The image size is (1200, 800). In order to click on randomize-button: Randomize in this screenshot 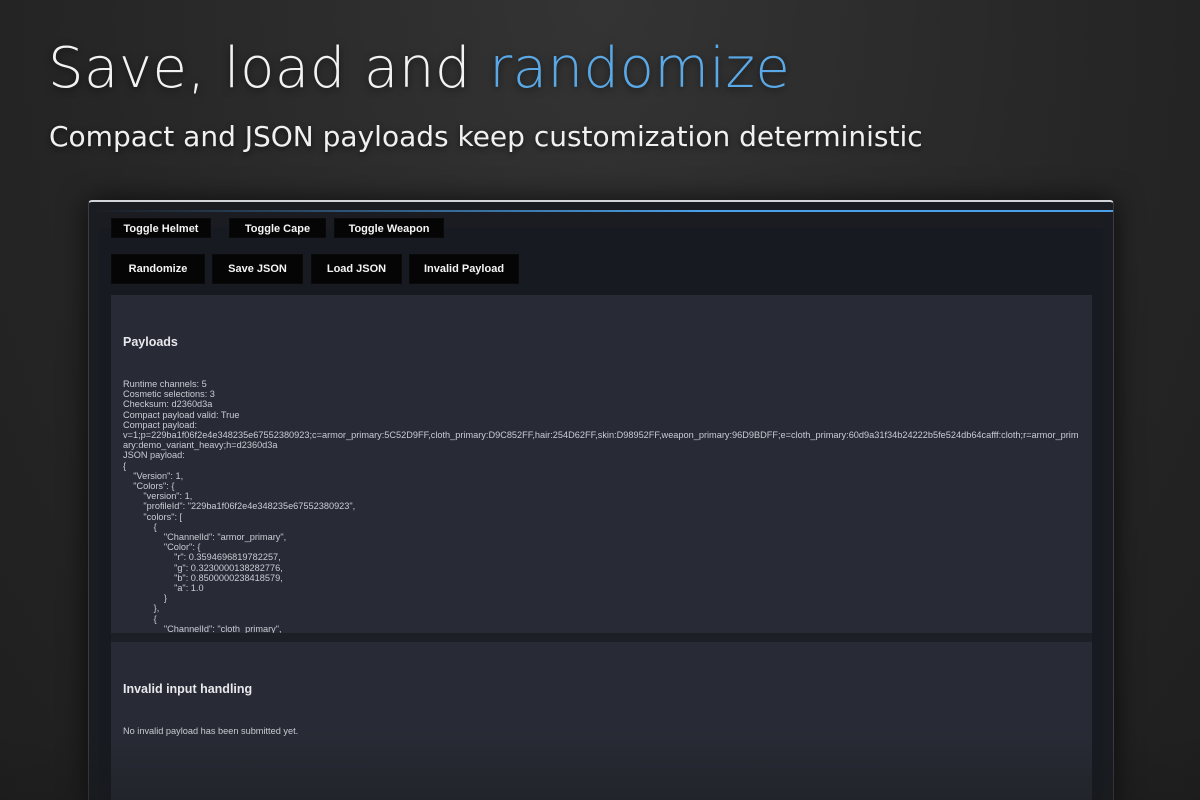, I will do `click(158, 269)`.